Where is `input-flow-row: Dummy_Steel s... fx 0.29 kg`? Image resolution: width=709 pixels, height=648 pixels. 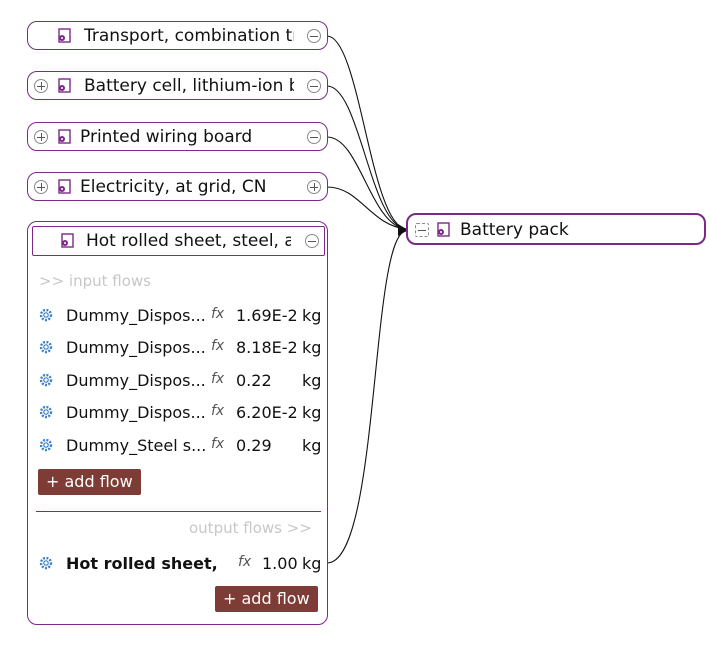 input-flow-row: Dummy_Steel s... fx 0.29 kg is located at coordinates (180, 446).